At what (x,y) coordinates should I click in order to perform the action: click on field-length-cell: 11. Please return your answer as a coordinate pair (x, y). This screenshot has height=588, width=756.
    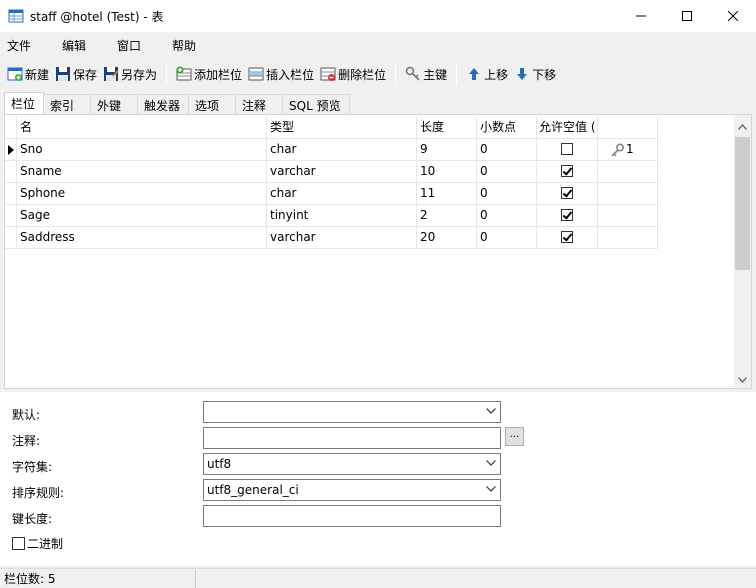
    Looking at the image, I should click on (447, 194).